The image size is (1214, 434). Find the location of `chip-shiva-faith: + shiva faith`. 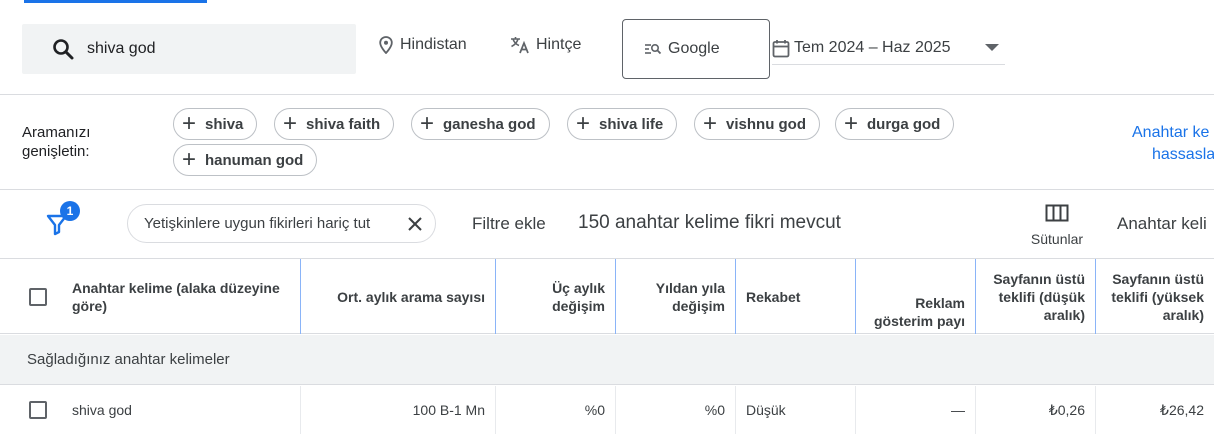

chip-shiva-faith: + shiva faith is located at coordinates (334, 124).